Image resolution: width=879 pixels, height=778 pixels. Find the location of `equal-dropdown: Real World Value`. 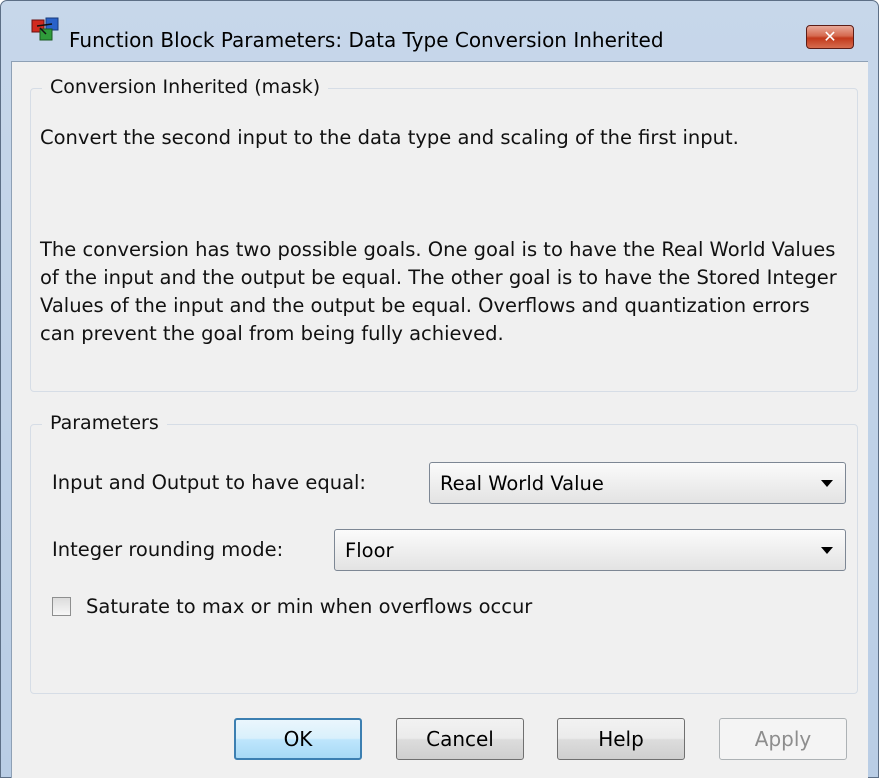

equal-dropdown: Real World Value is located at coordinates (637, 483).